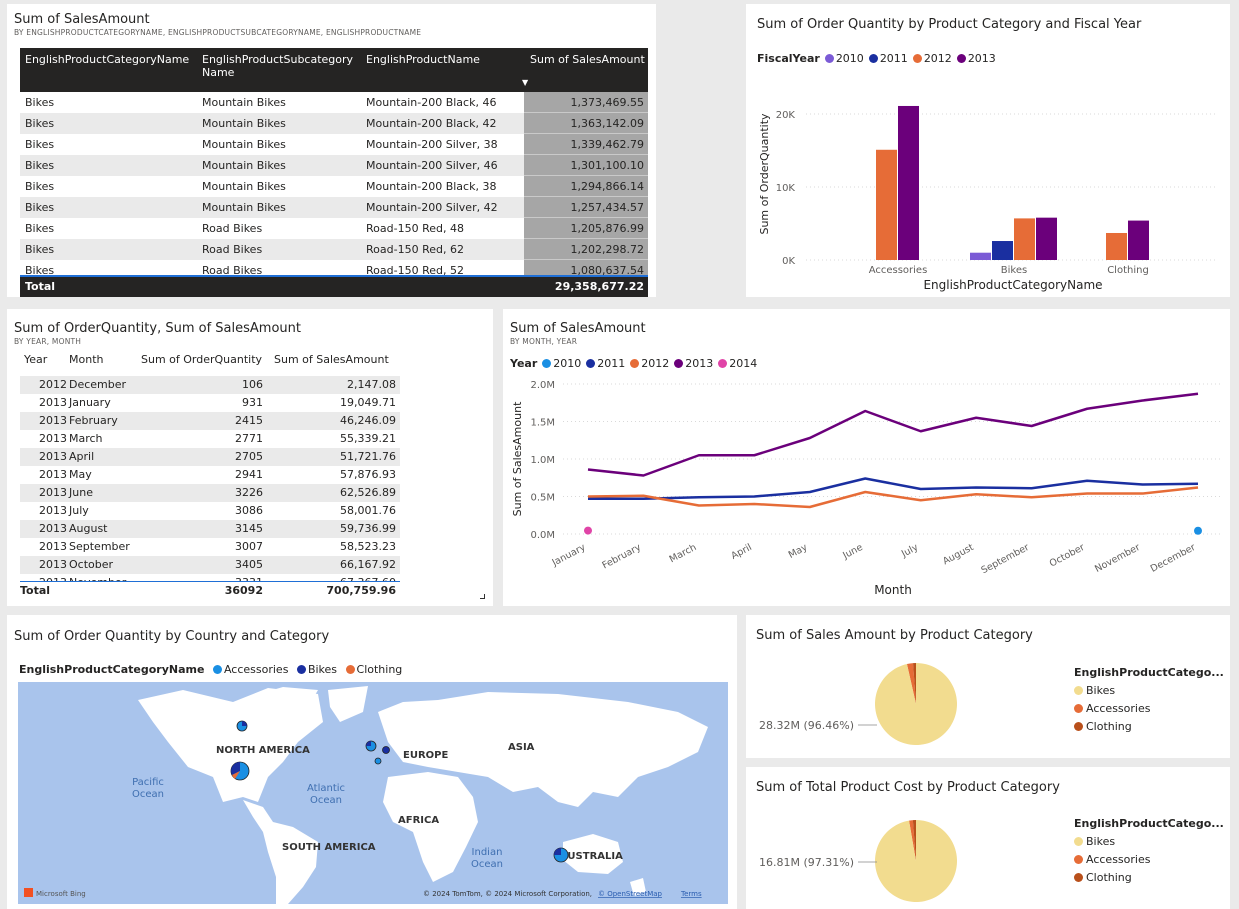  Describe the element at coordinates (368, 564) in the screenshot. I see `table-cell: 66,167.92` at that location.